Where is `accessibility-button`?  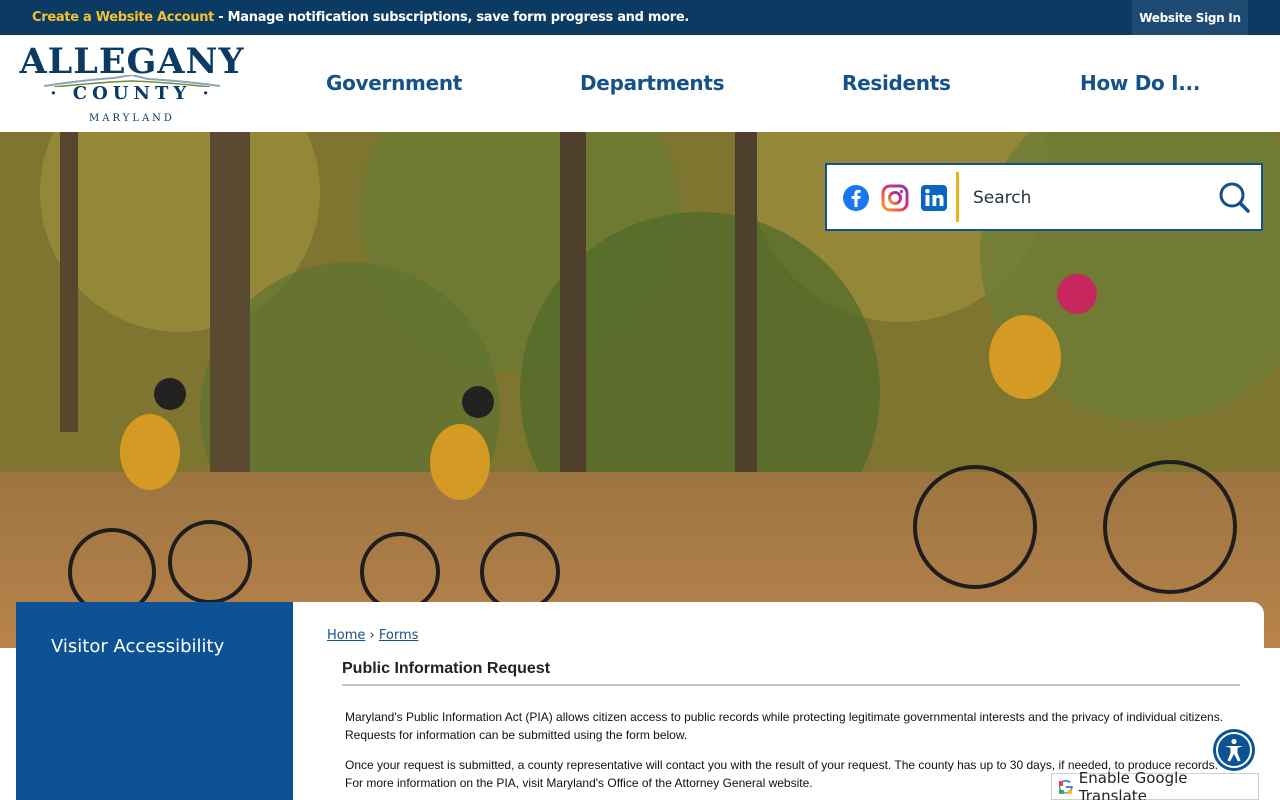
accessibility-button is located at coordinates (1234, 750).